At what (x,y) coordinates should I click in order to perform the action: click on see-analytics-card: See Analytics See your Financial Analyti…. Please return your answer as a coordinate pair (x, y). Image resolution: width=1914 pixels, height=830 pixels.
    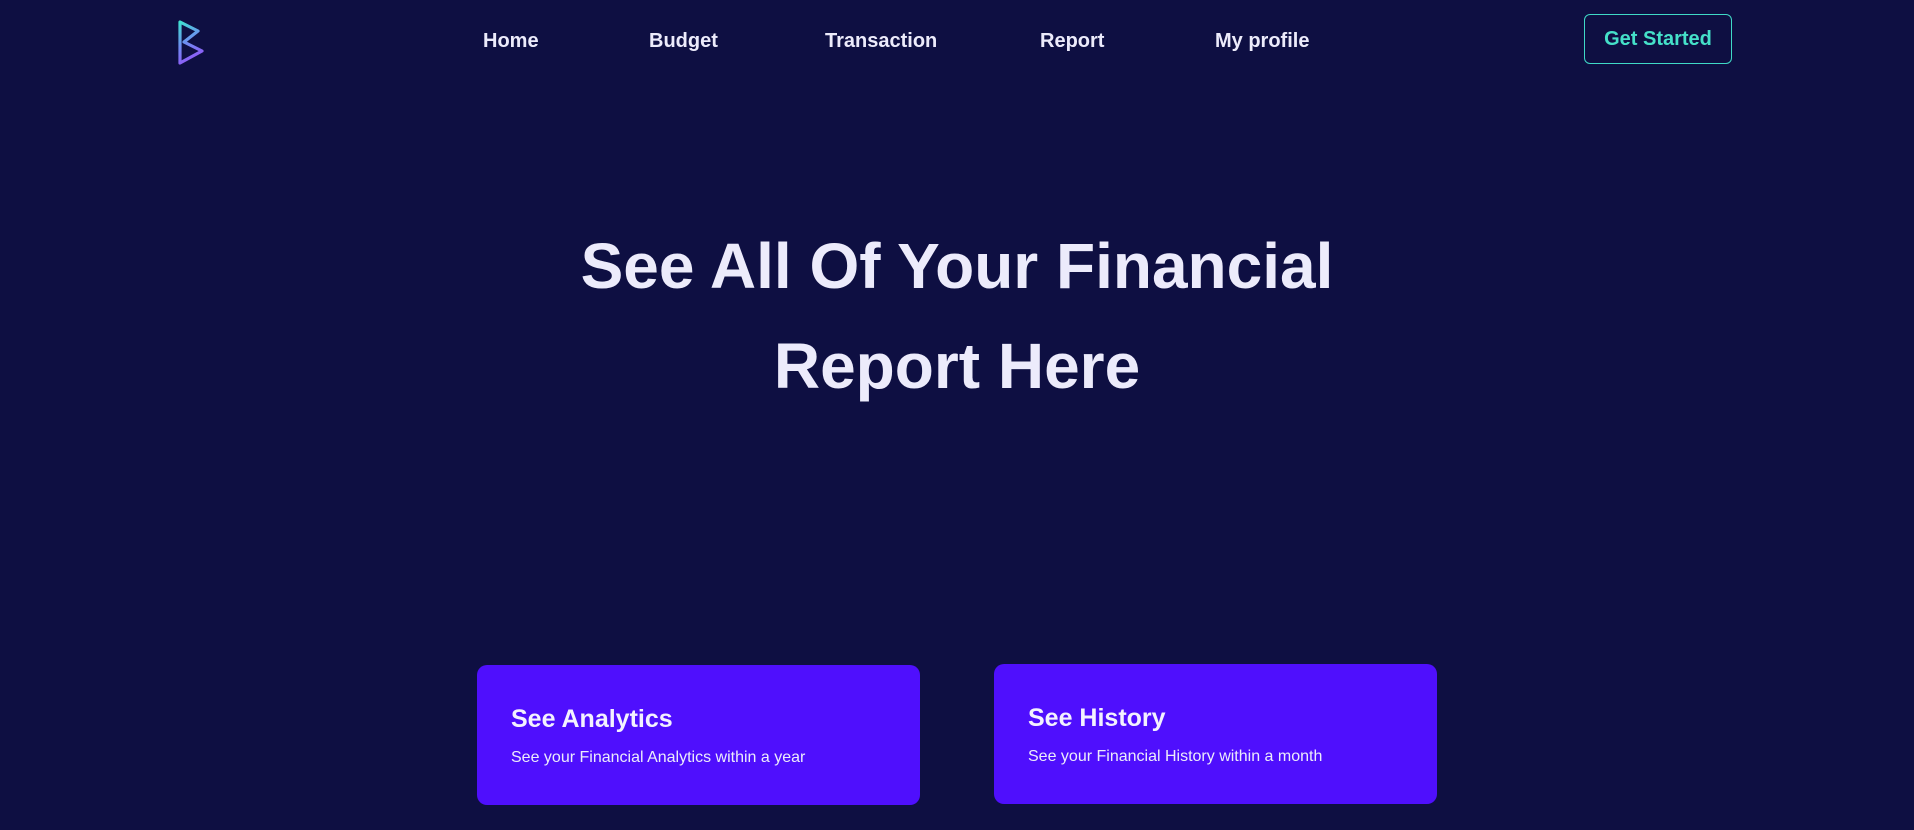
    Looking at the image, I should click on (698, 735).